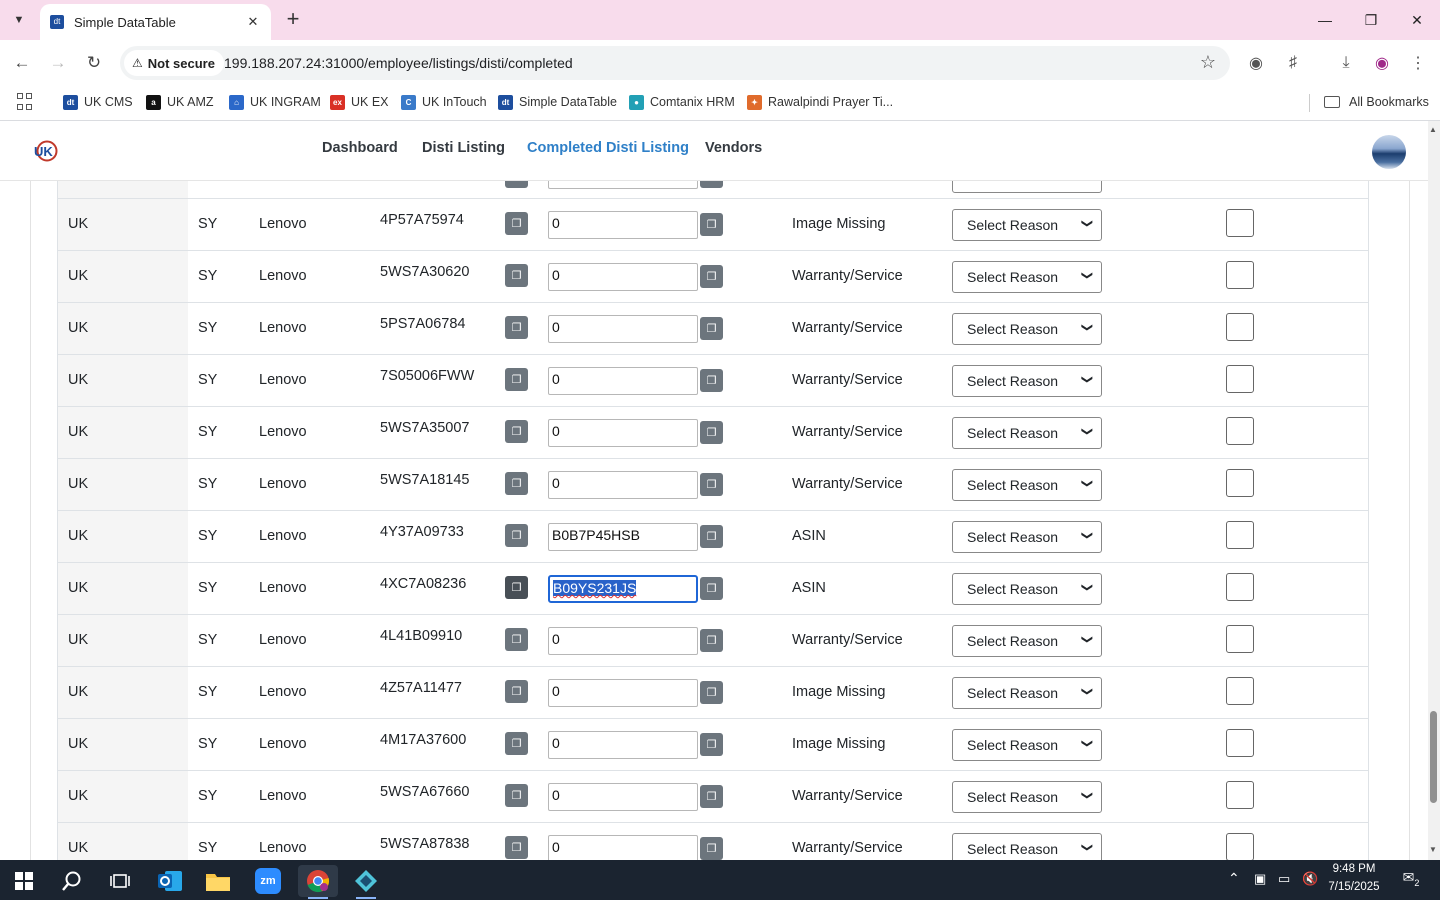 This screenshot has width=1440, height=900. I want to click on apps-grid-icon, so click(26, 102).